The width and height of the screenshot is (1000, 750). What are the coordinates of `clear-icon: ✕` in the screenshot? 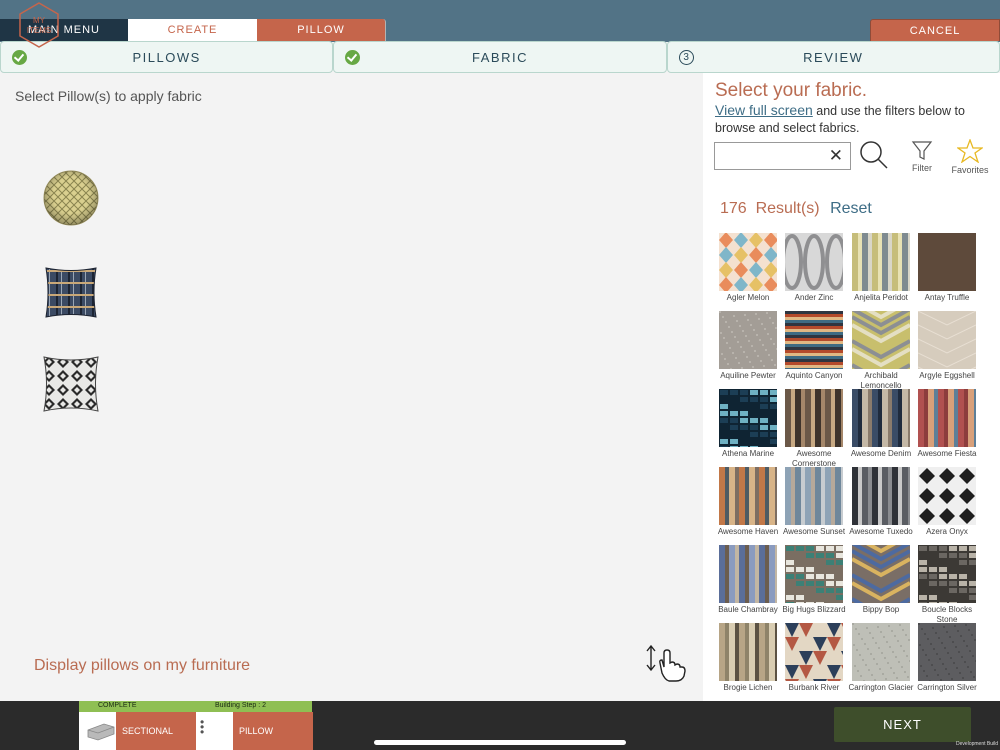 It's located at (836, 156).